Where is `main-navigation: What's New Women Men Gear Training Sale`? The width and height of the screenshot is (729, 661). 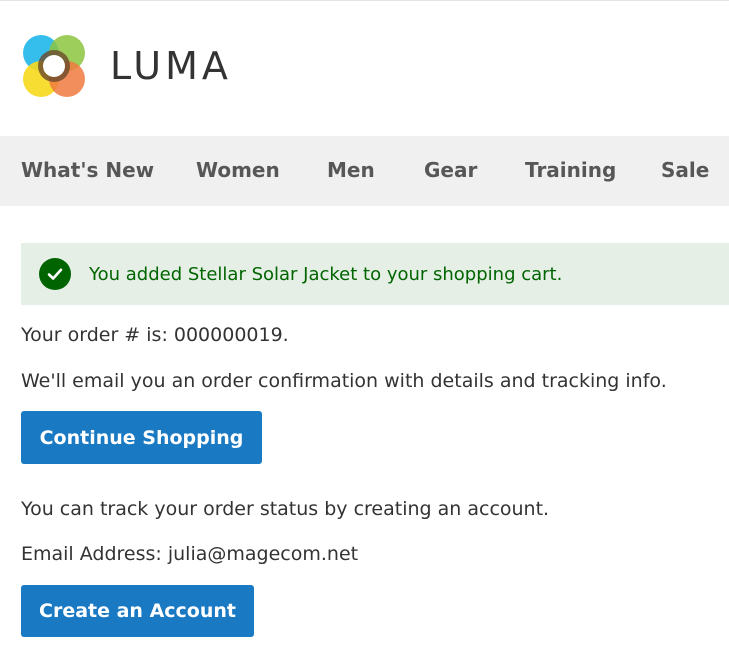 main-navigation: What's New Women Men Gear Training Sale is located at coordinates (364, 171).